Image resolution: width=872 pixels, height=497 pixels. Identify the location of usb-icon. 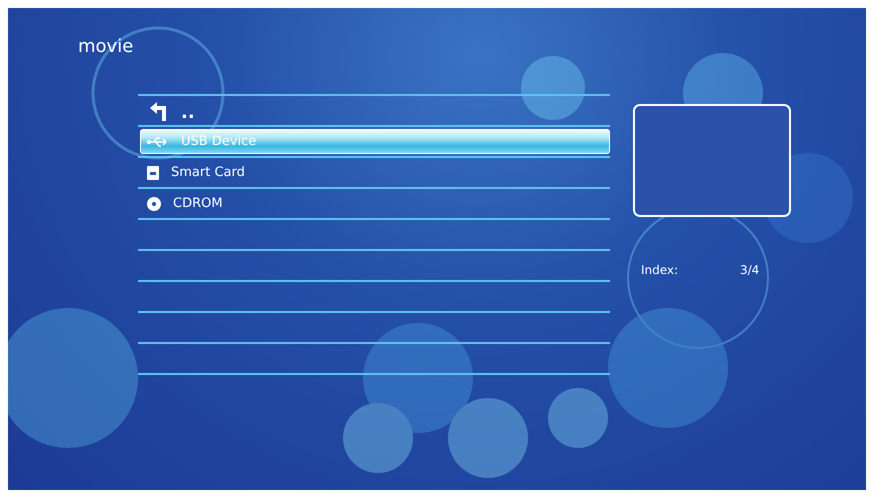
(158, 141).